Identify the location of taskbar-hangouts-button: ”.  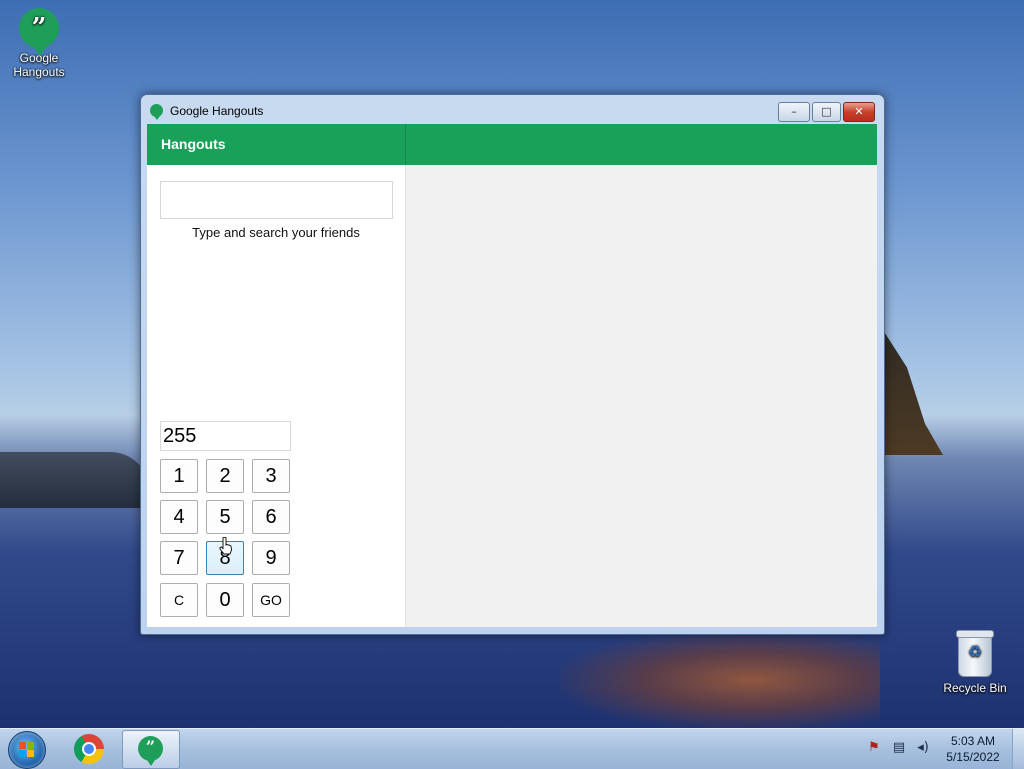
(151, 749).